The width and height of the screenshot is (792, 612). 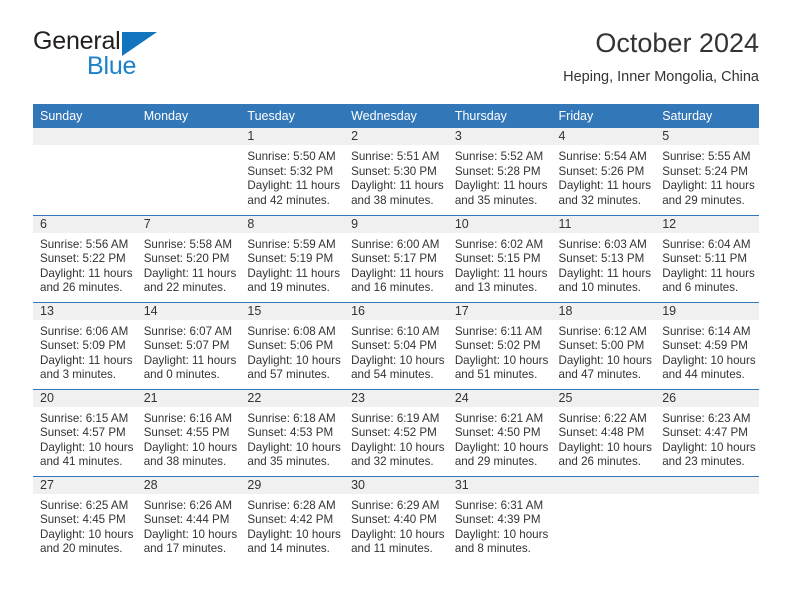 I want to click on sunset-text: Sunset: 5:11 PM, so click(x=705, y=259).